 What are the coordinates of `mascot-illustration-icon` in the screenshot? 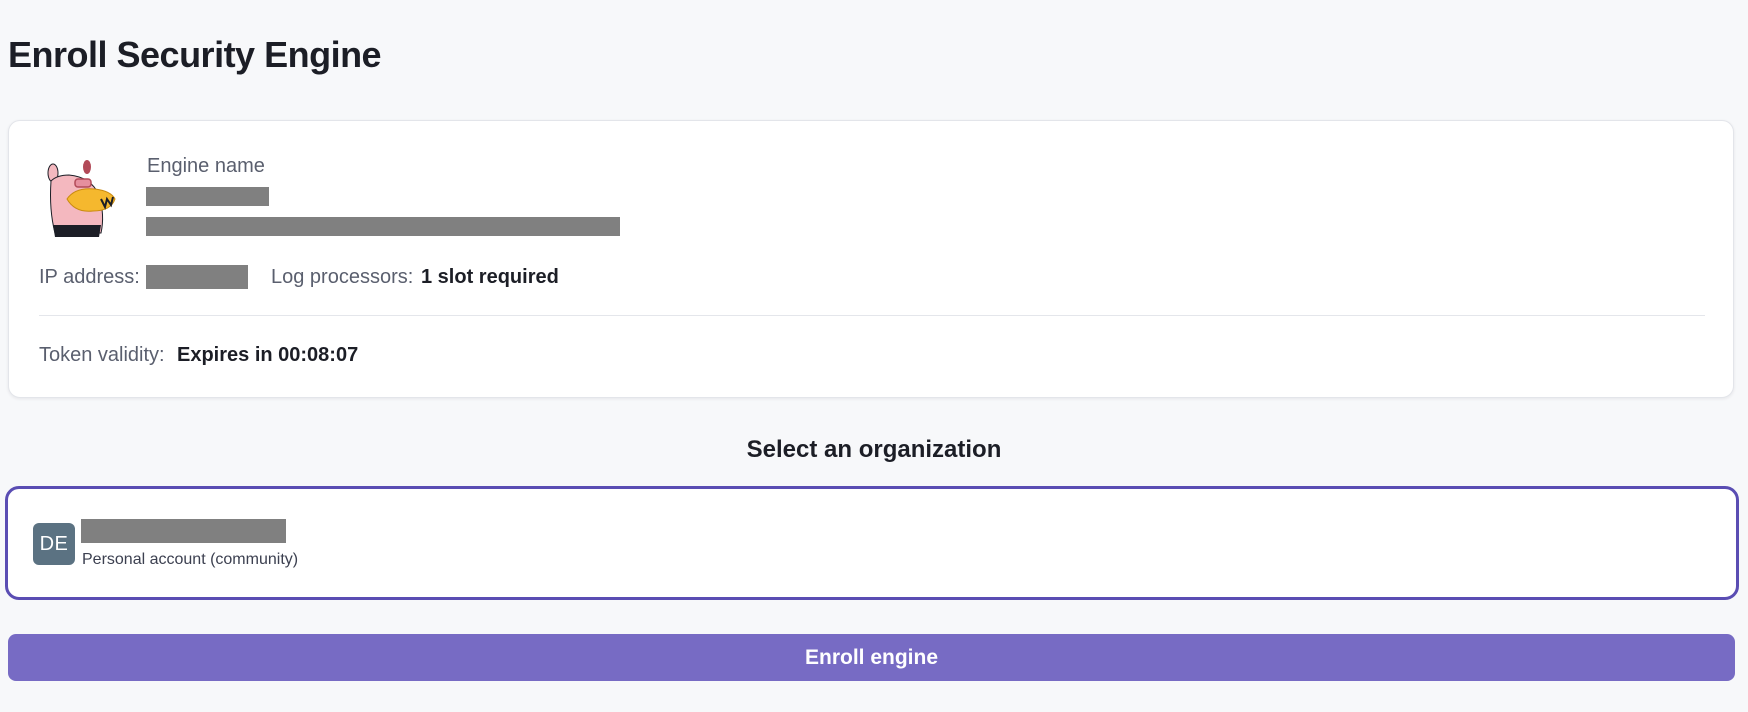 It's located at (81, 198).